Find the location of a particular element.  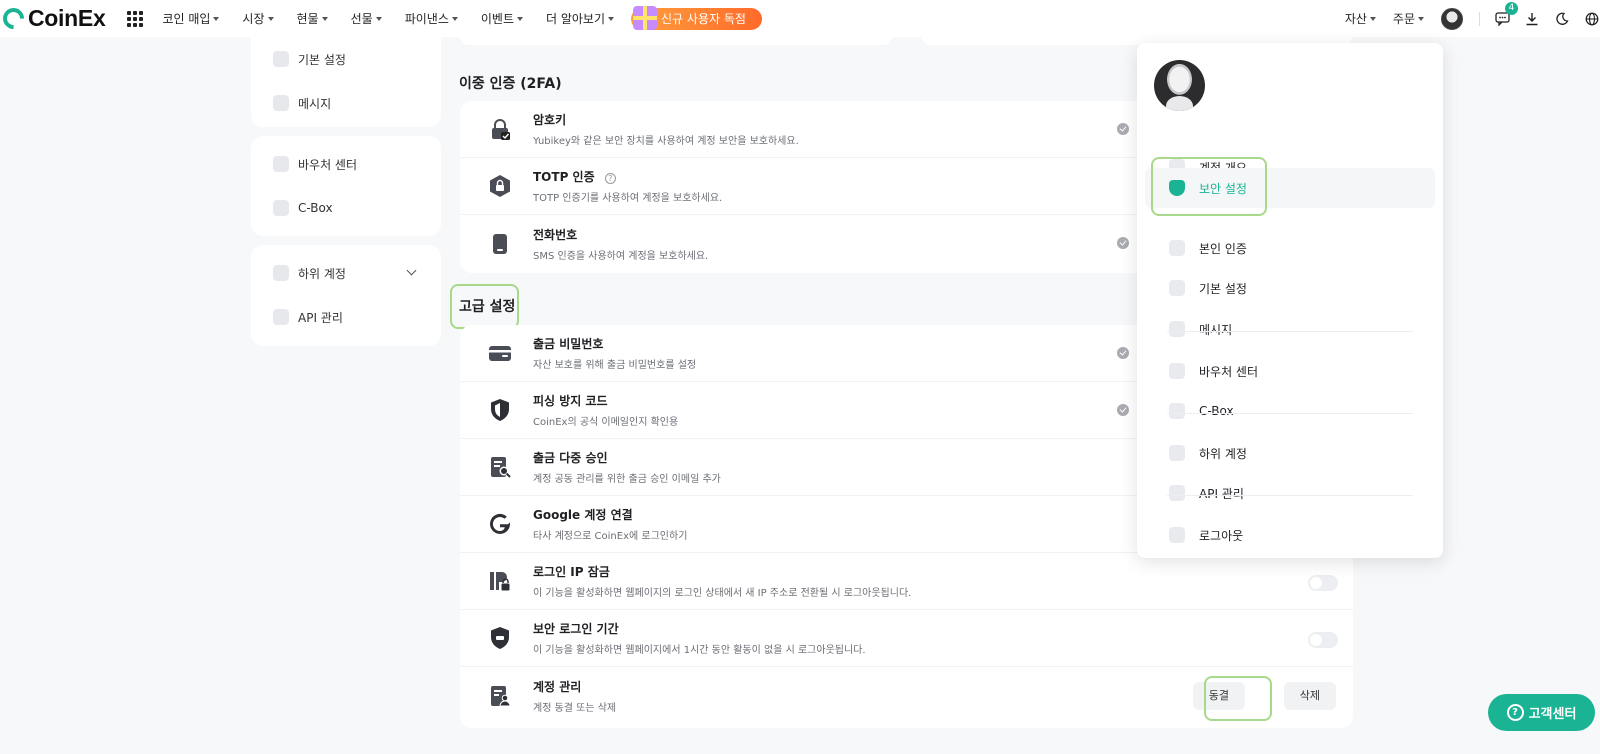

download-icon is located at coordinates (1532, 19).